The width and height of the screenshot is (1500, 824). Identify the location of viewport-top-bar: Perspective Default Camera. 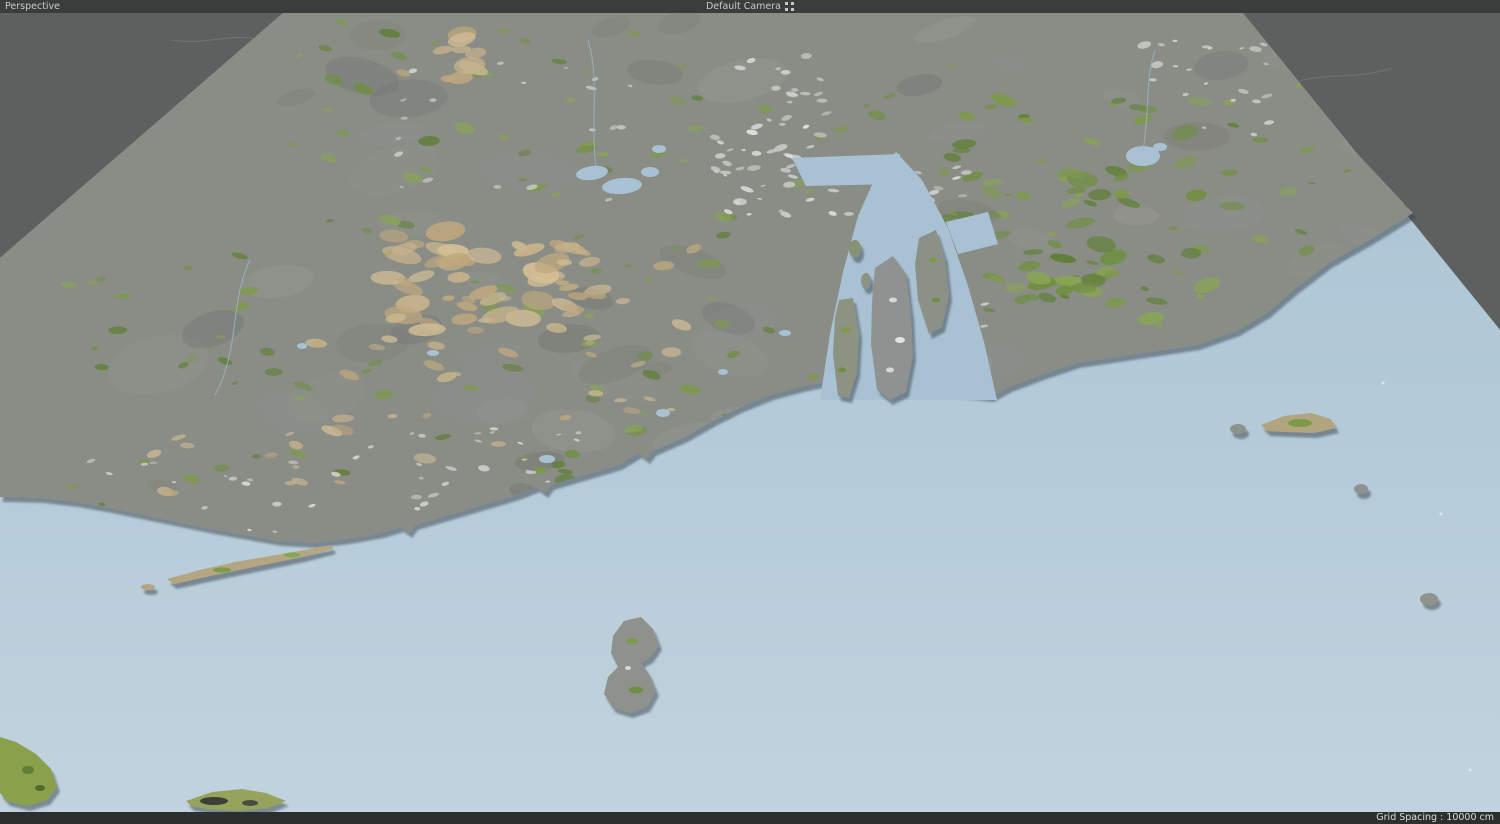
(750, 6).